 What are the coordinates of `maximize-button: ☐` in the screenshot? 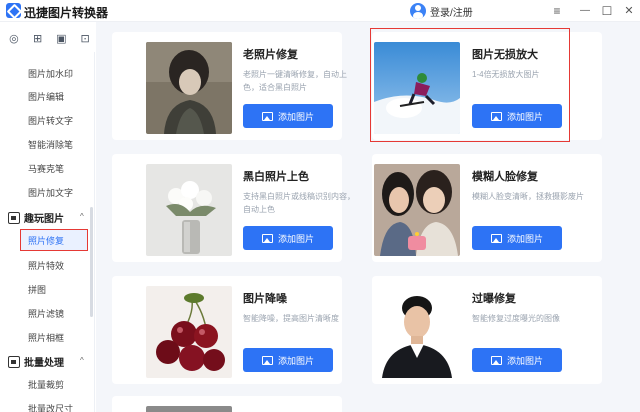 It's located at (607, 11).